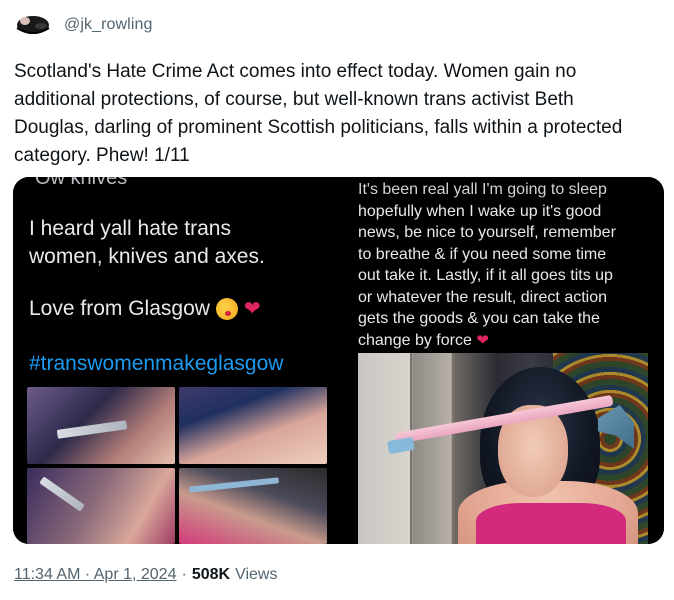 The height and width of the screenshot is (600, 674). I want to click on cutoff-line: It's been real yall I'm going to sleep, so click(482, 189).